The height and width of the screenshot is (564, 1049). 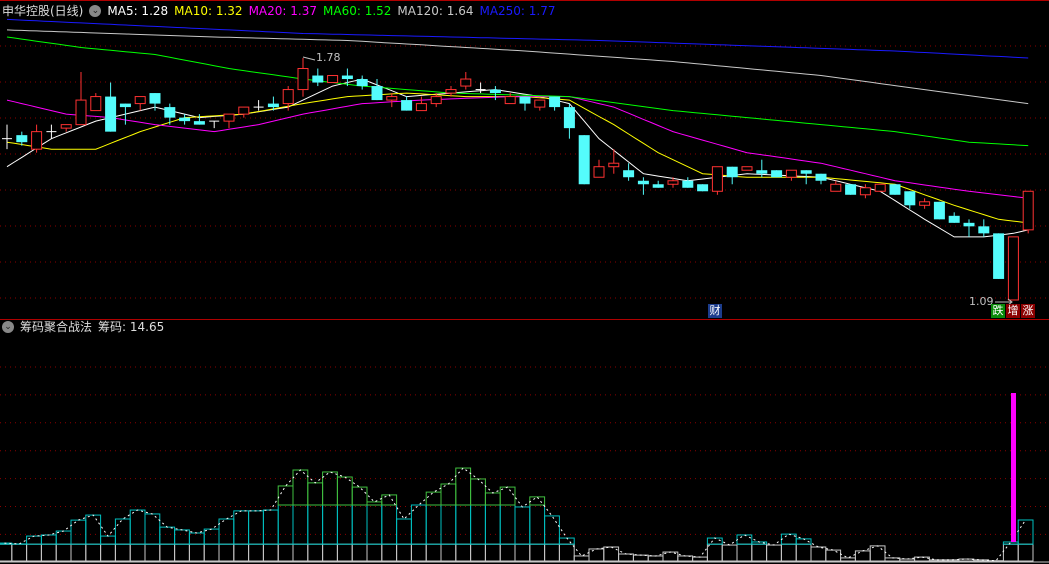 What do you see at coordinates (1028, 311) in the screenshot?
I see `rise-badge: 涨` at bounding box center [1028, 311].